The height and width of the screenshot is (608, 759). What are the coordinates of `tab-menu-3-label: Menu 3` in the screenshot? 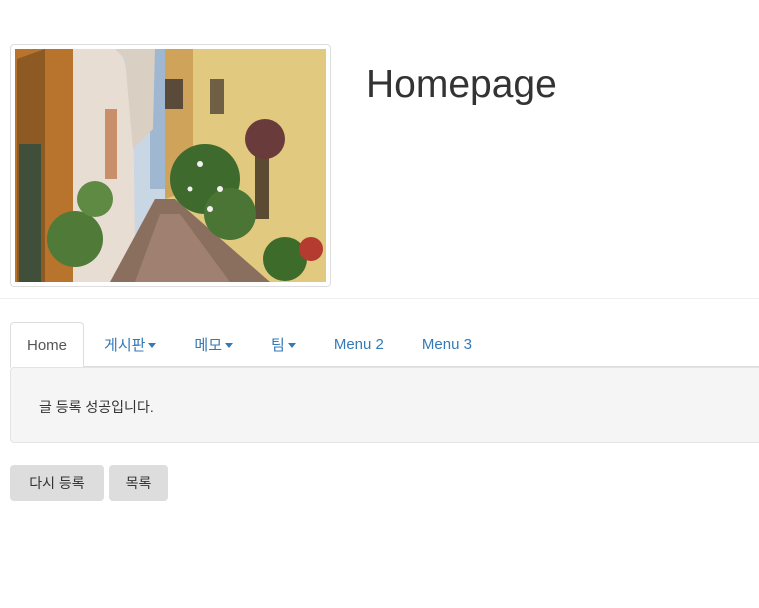 It's located at (446, 344).